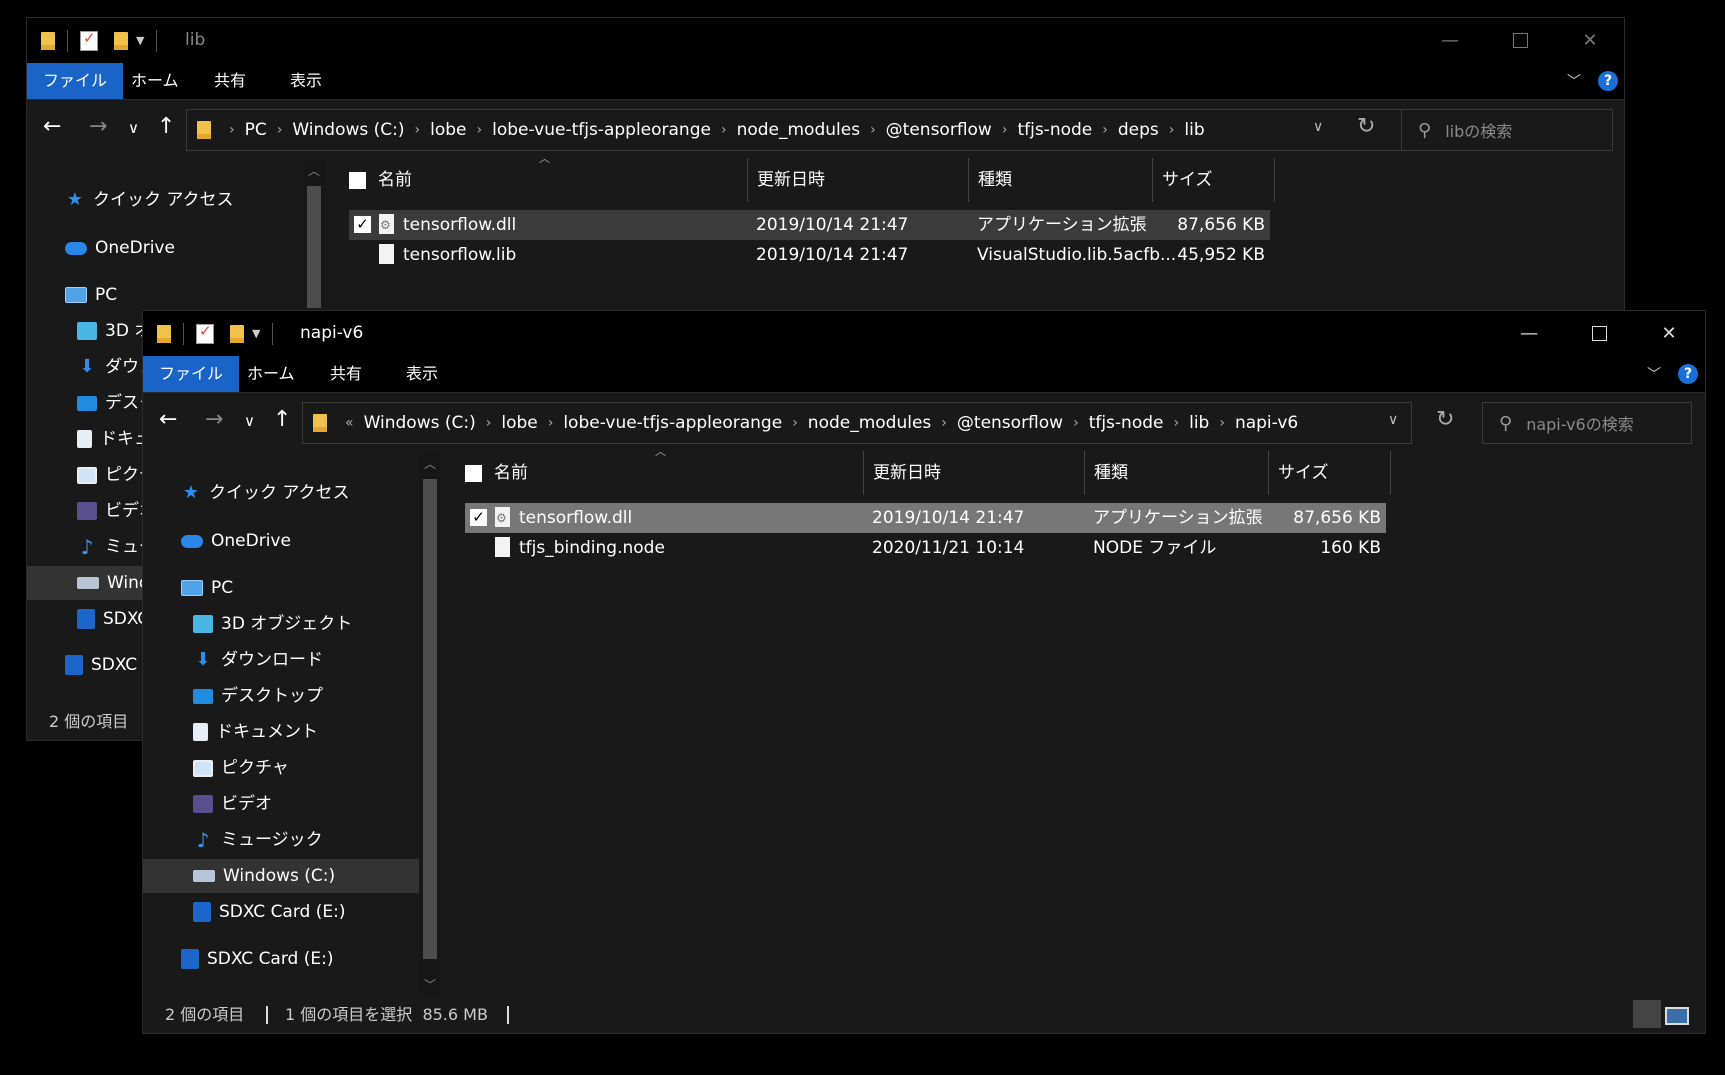  I want to click on search-box: ⚲ napi-v6の検索, so click(1587, 423).